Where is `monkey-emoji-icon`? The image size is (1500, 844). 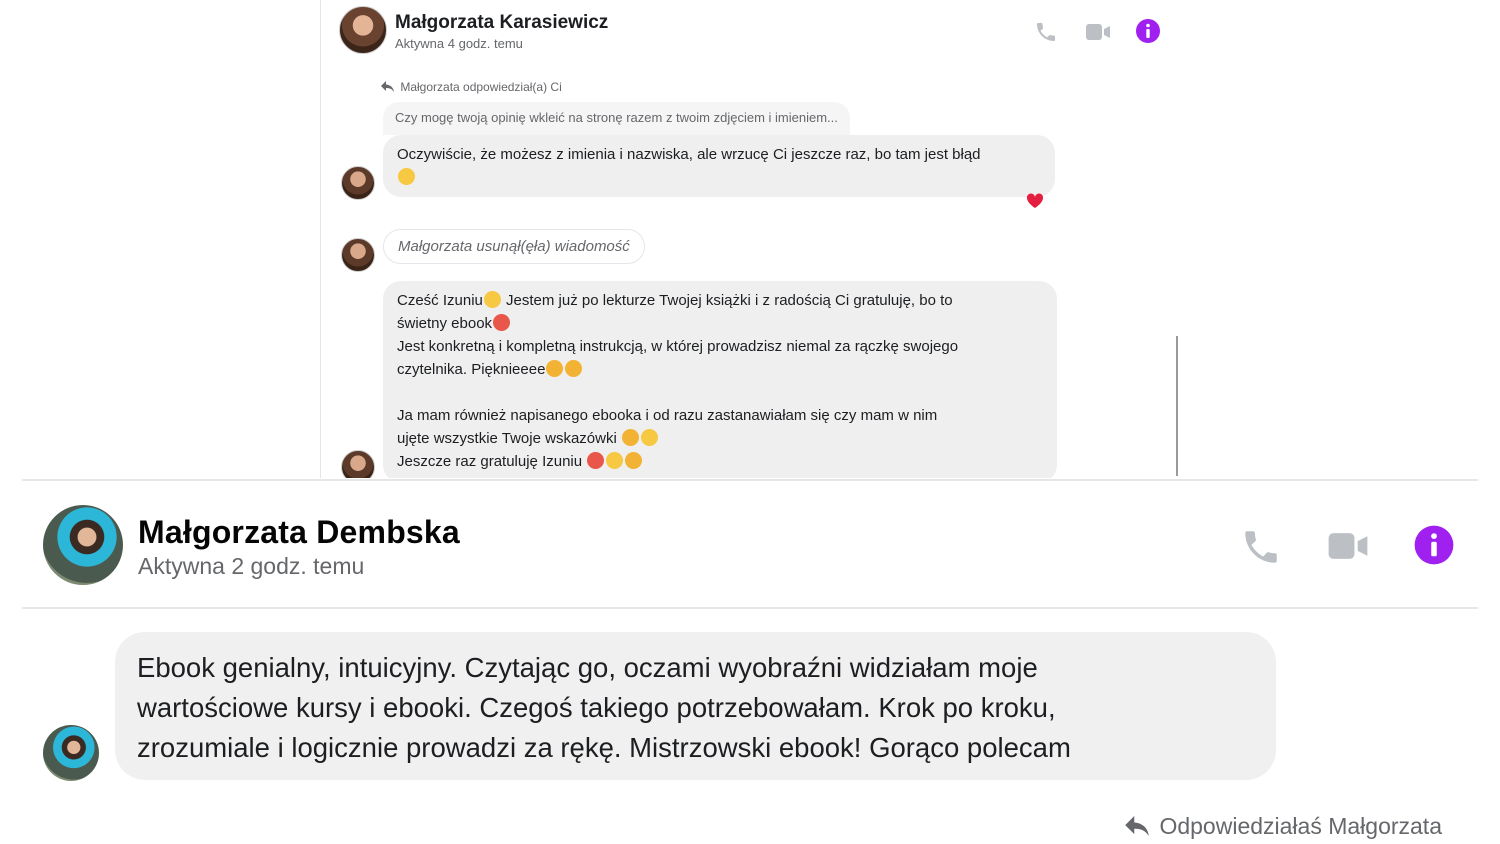
monkey-emoji-icon is located at coordinates (630, 437).